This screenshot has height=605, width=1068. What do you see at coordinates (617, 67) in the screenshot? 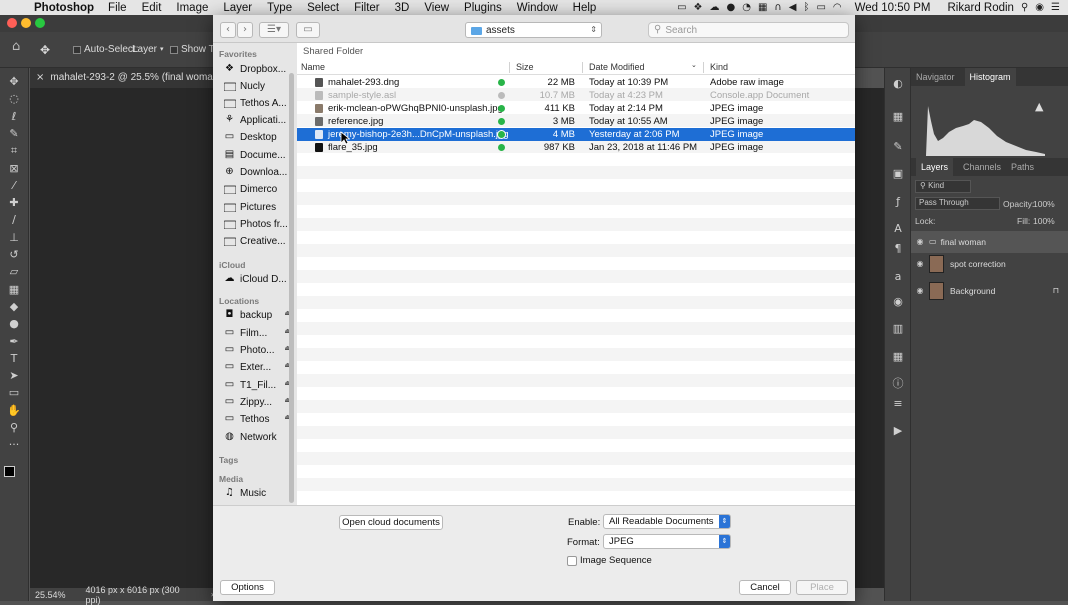
I see `column-header-date: Date Modified` at bounding box center [617, 67].